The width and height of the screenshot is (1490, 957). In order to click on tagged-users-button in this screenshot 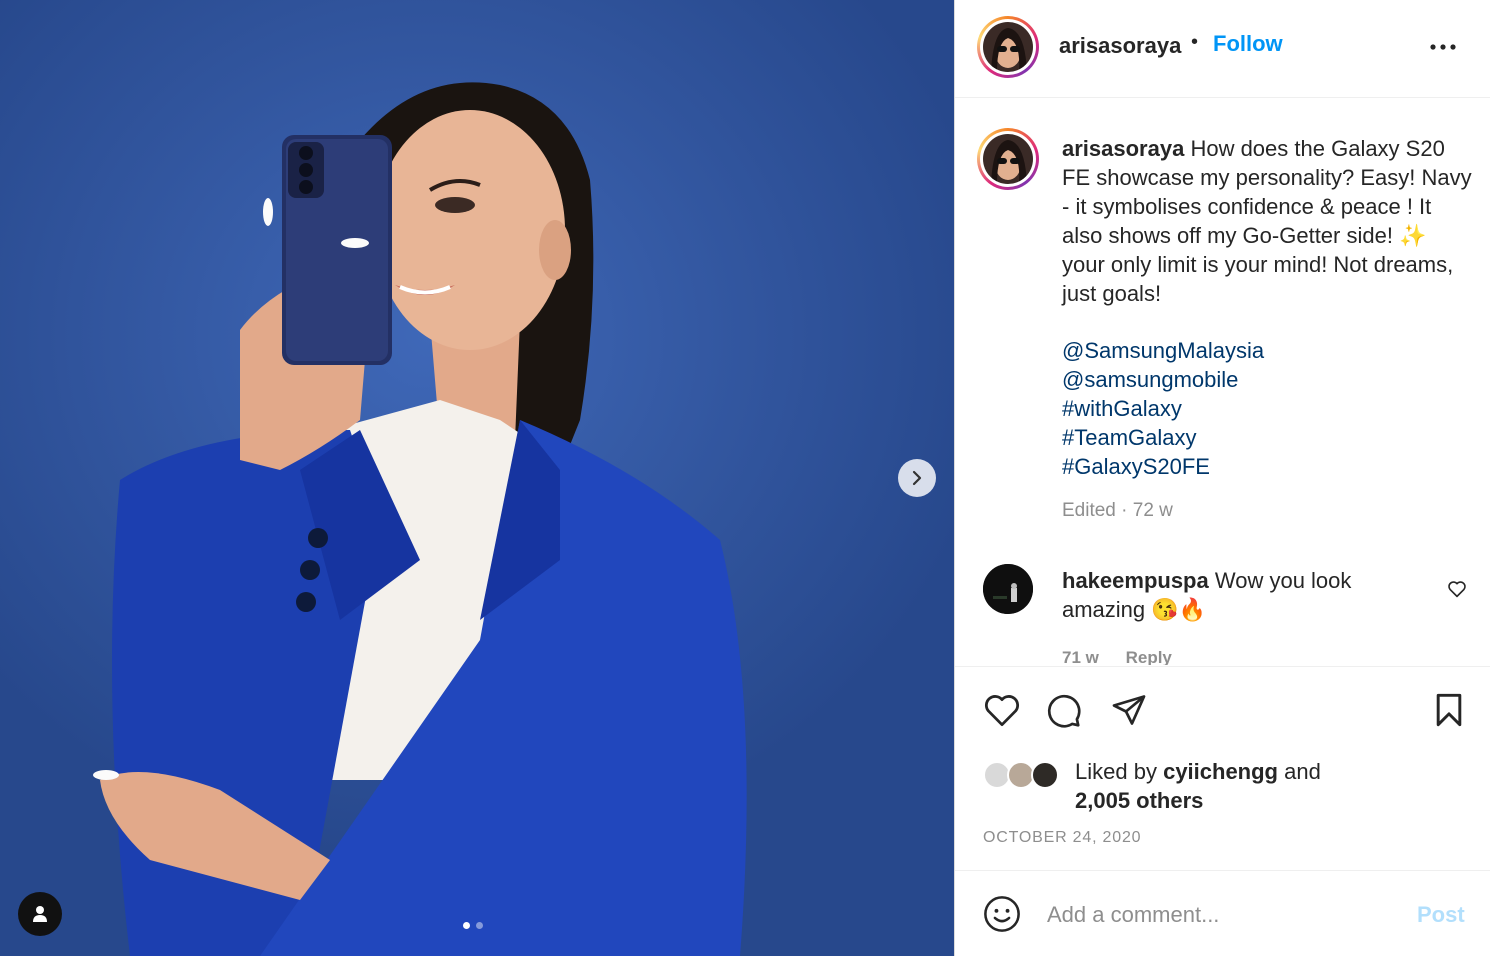, I will do `click(40, 914)`.